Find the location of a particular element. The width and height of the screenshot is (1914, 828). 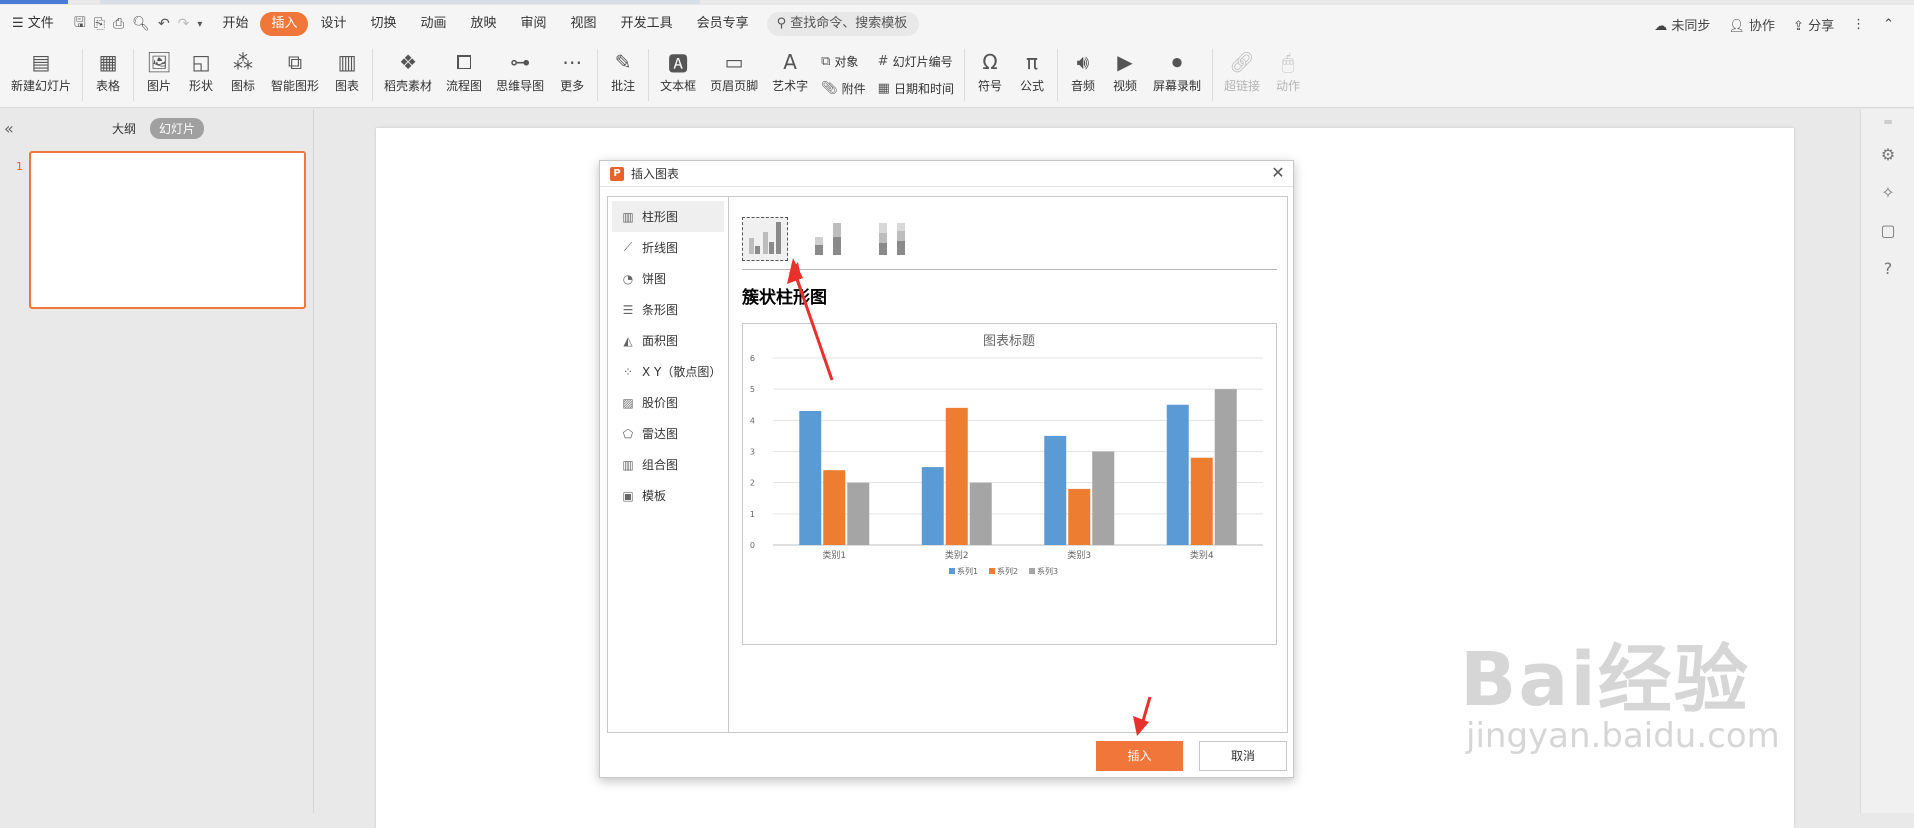

tab-insert: 插入 is located at coordinates (284, 24).